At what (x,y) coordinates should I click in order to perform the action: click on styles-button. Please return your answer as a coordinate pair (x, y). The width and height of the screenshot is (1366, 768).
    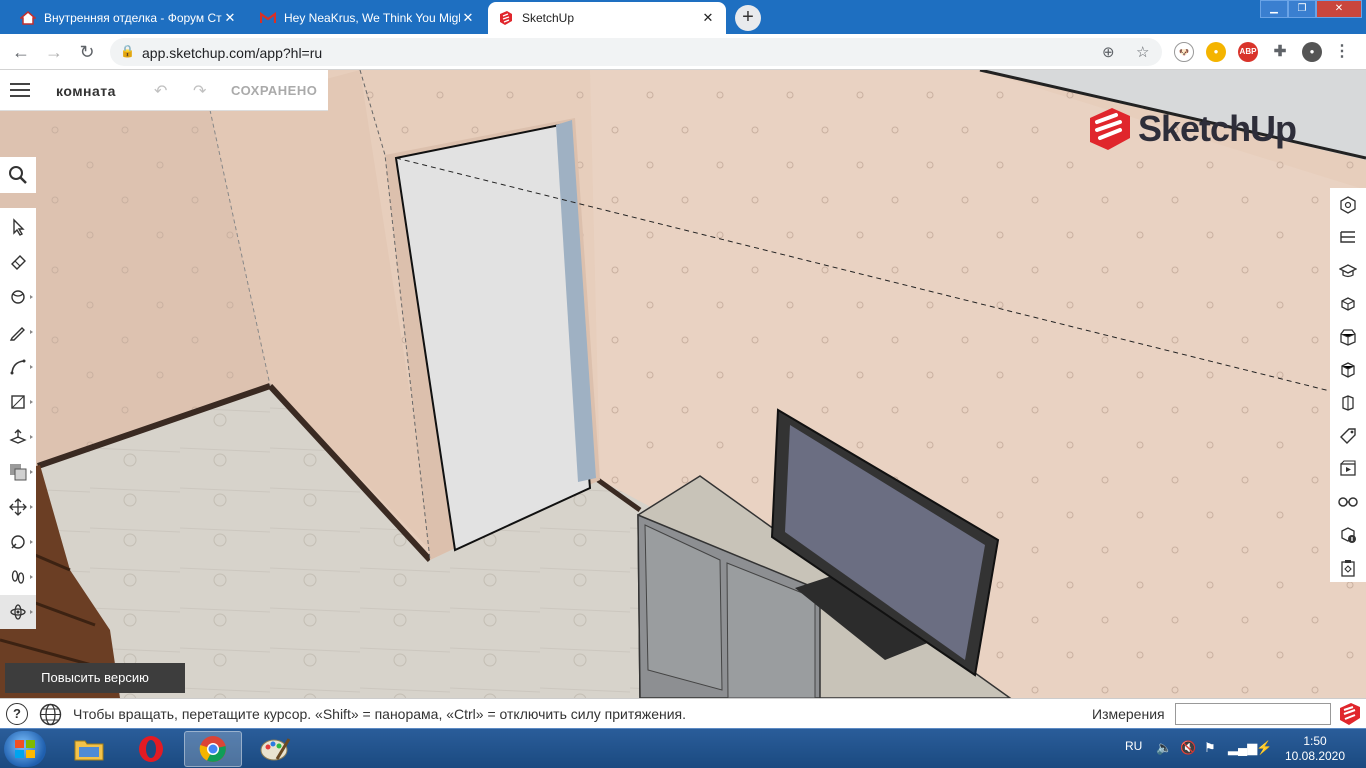
    Looking at the image, I should click on (1348, 369).